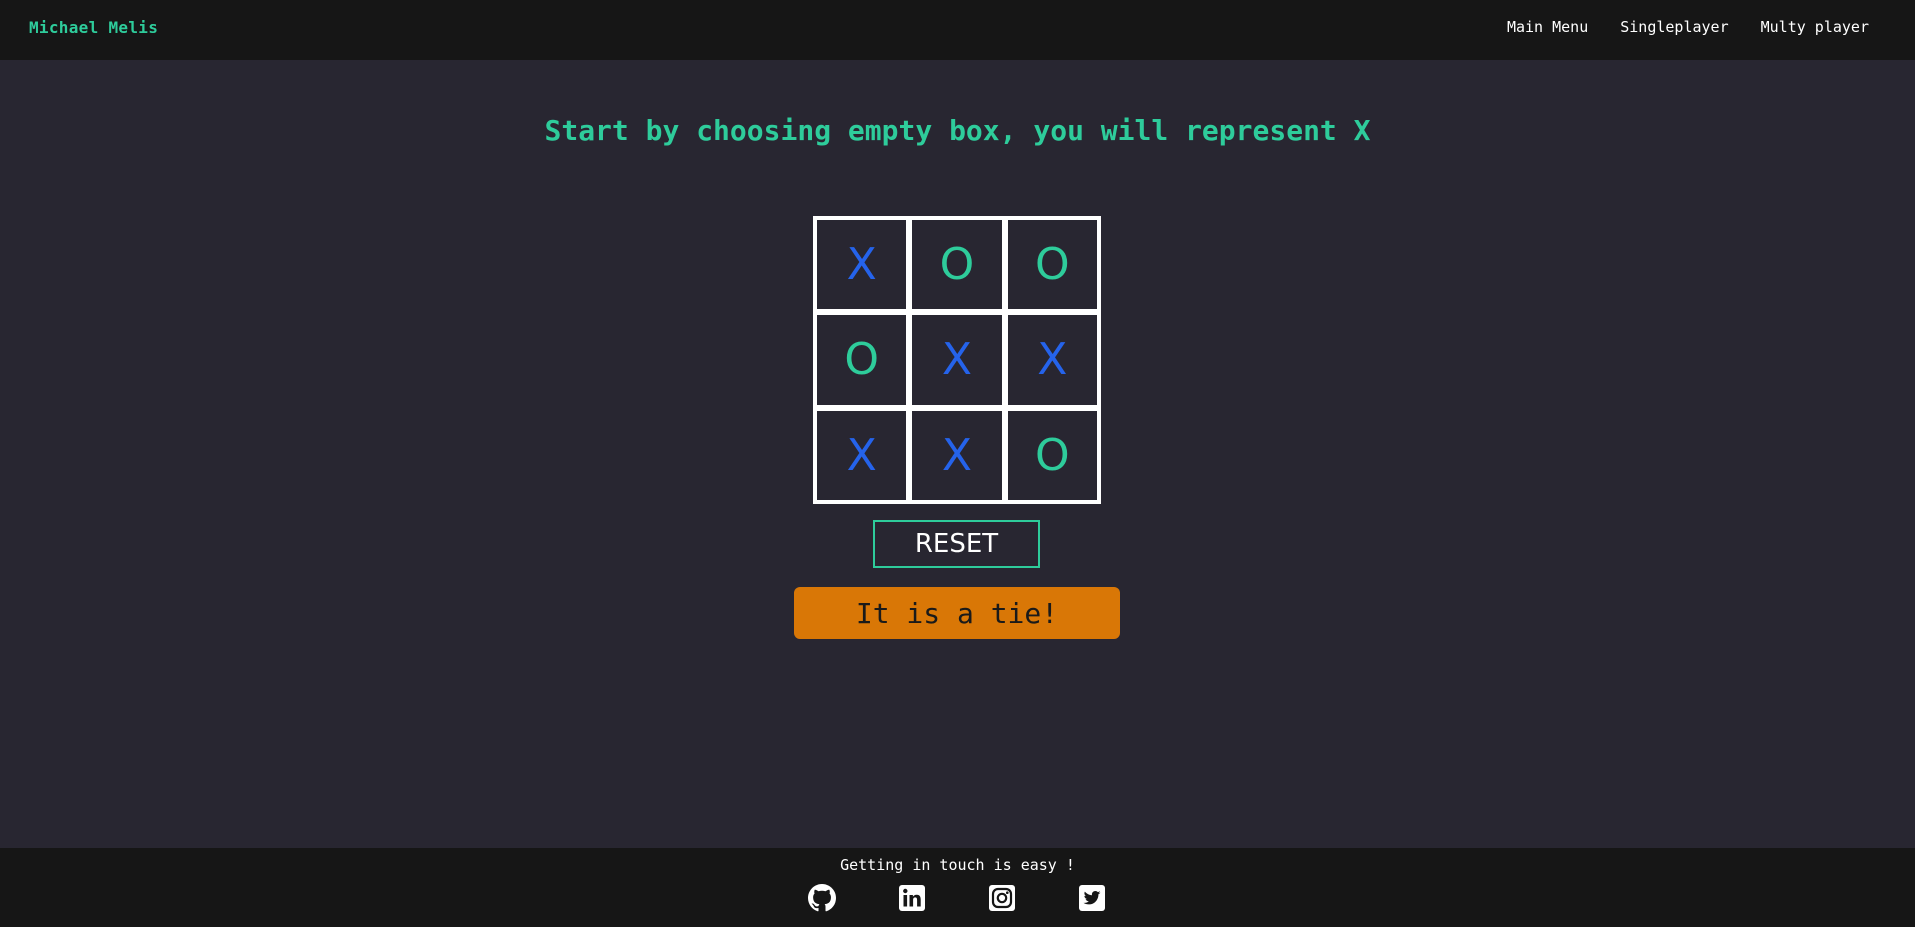 This screenshot has height=927, width=1915. What do you see at coordinates (862, 265) in the screenshot?
I see `board-cell-1: X` at bounding box center [862, 265].